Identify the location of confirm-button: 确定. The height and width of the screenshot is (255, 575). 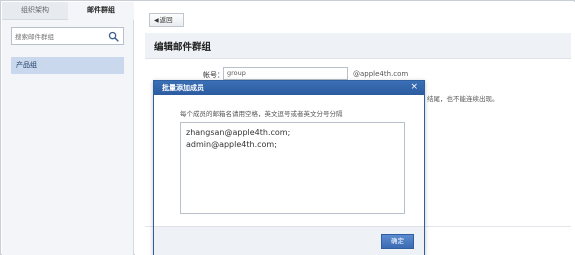
(397, 241).